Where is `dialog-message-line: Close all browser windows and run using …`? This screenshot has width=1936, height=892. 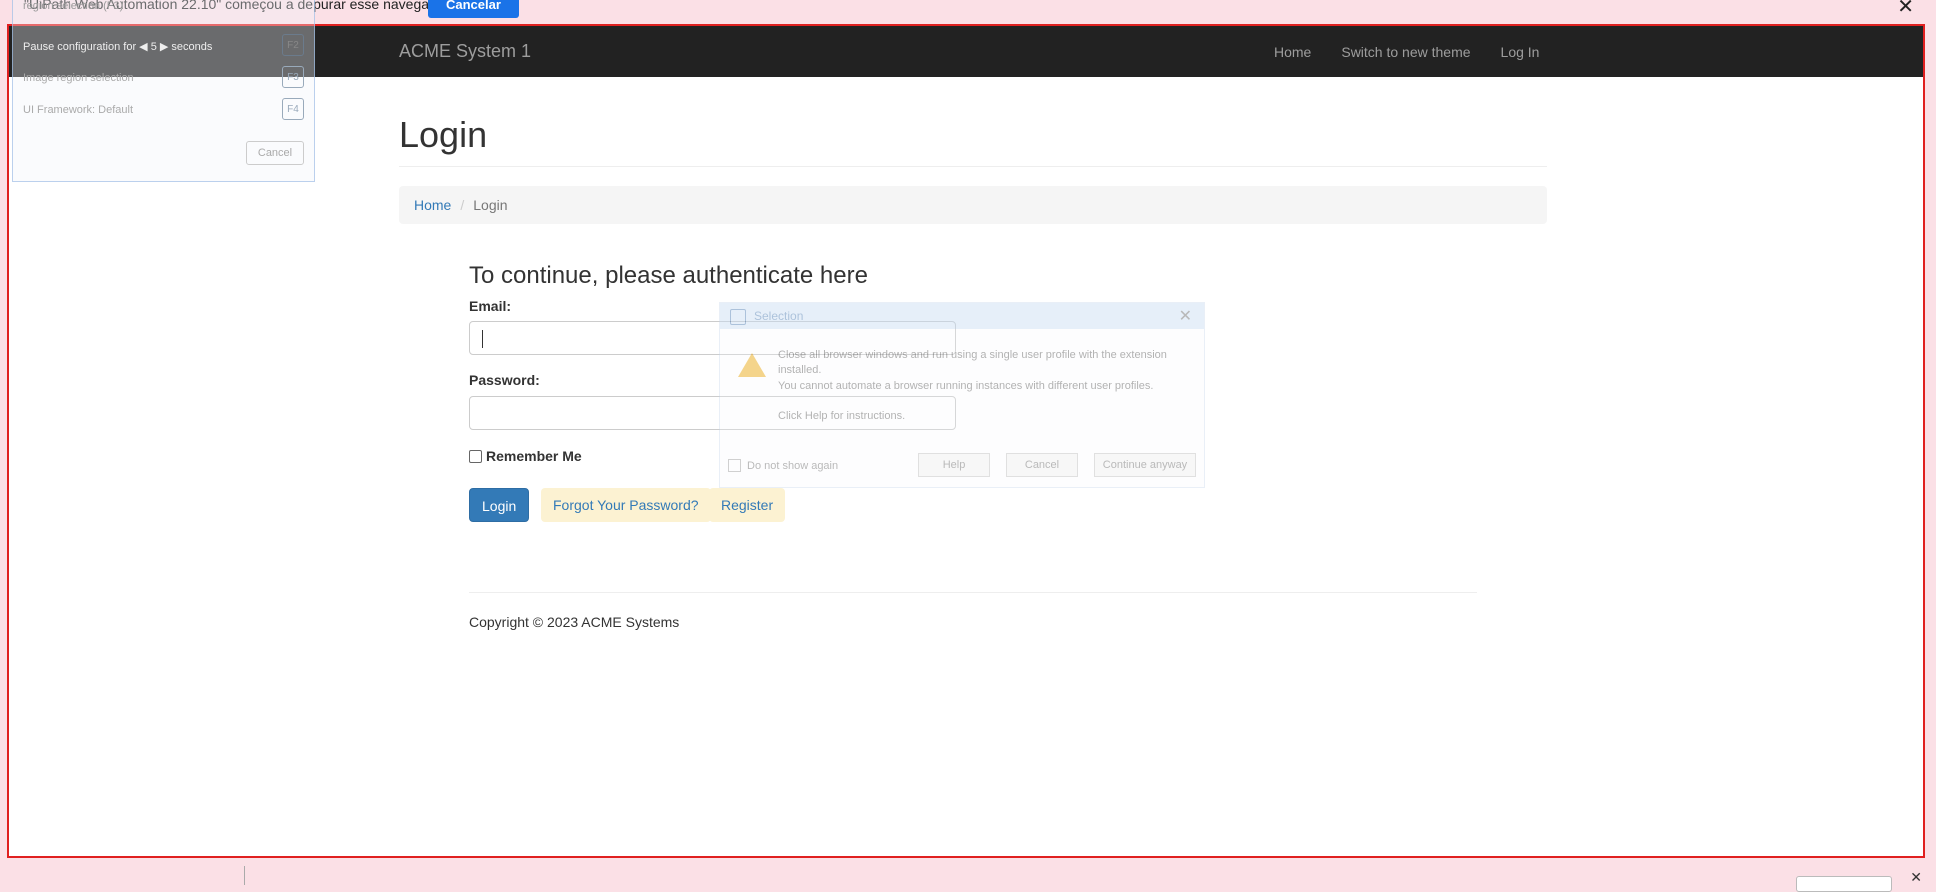 dialog-message-line: Close all browser windows and run using … is located at coordinates (972, 355).